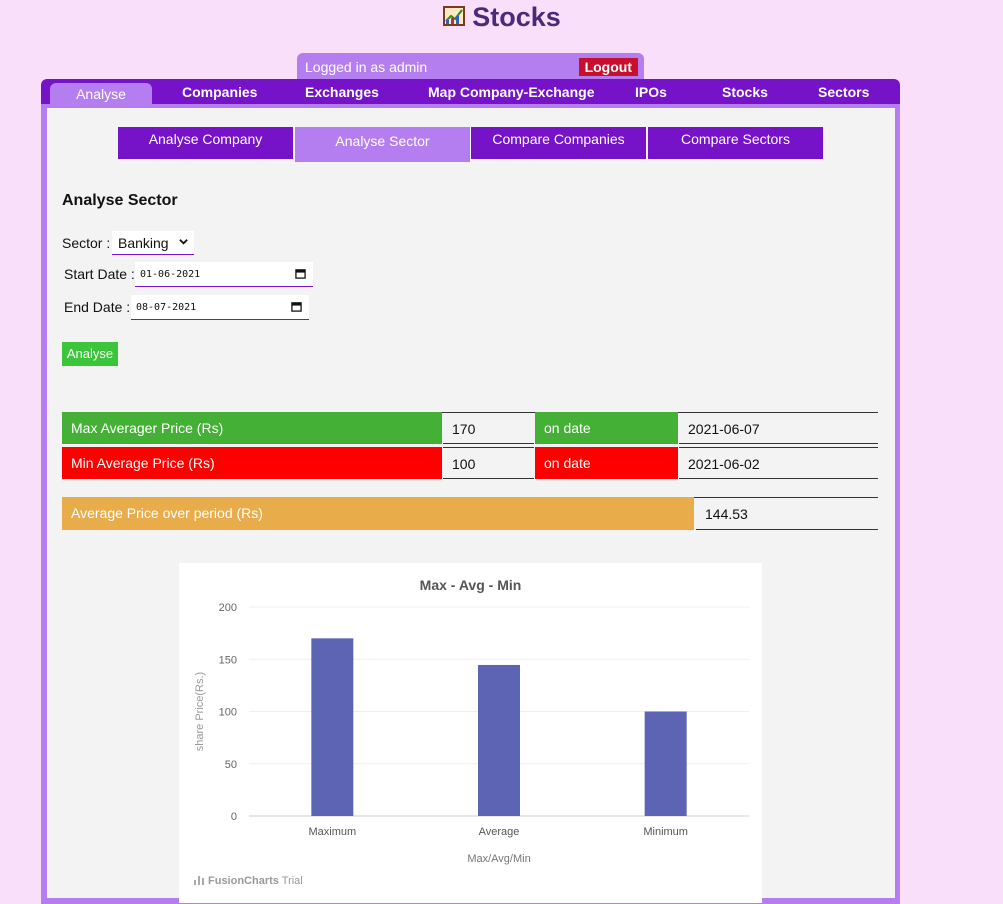 The width and height of the screenshot is (1003, 904). What do you see at coordinates (382, 144) in the screenshot?
I see `subtab-analyse-sector: Analyse Sector` at bounding box center [382, 144].